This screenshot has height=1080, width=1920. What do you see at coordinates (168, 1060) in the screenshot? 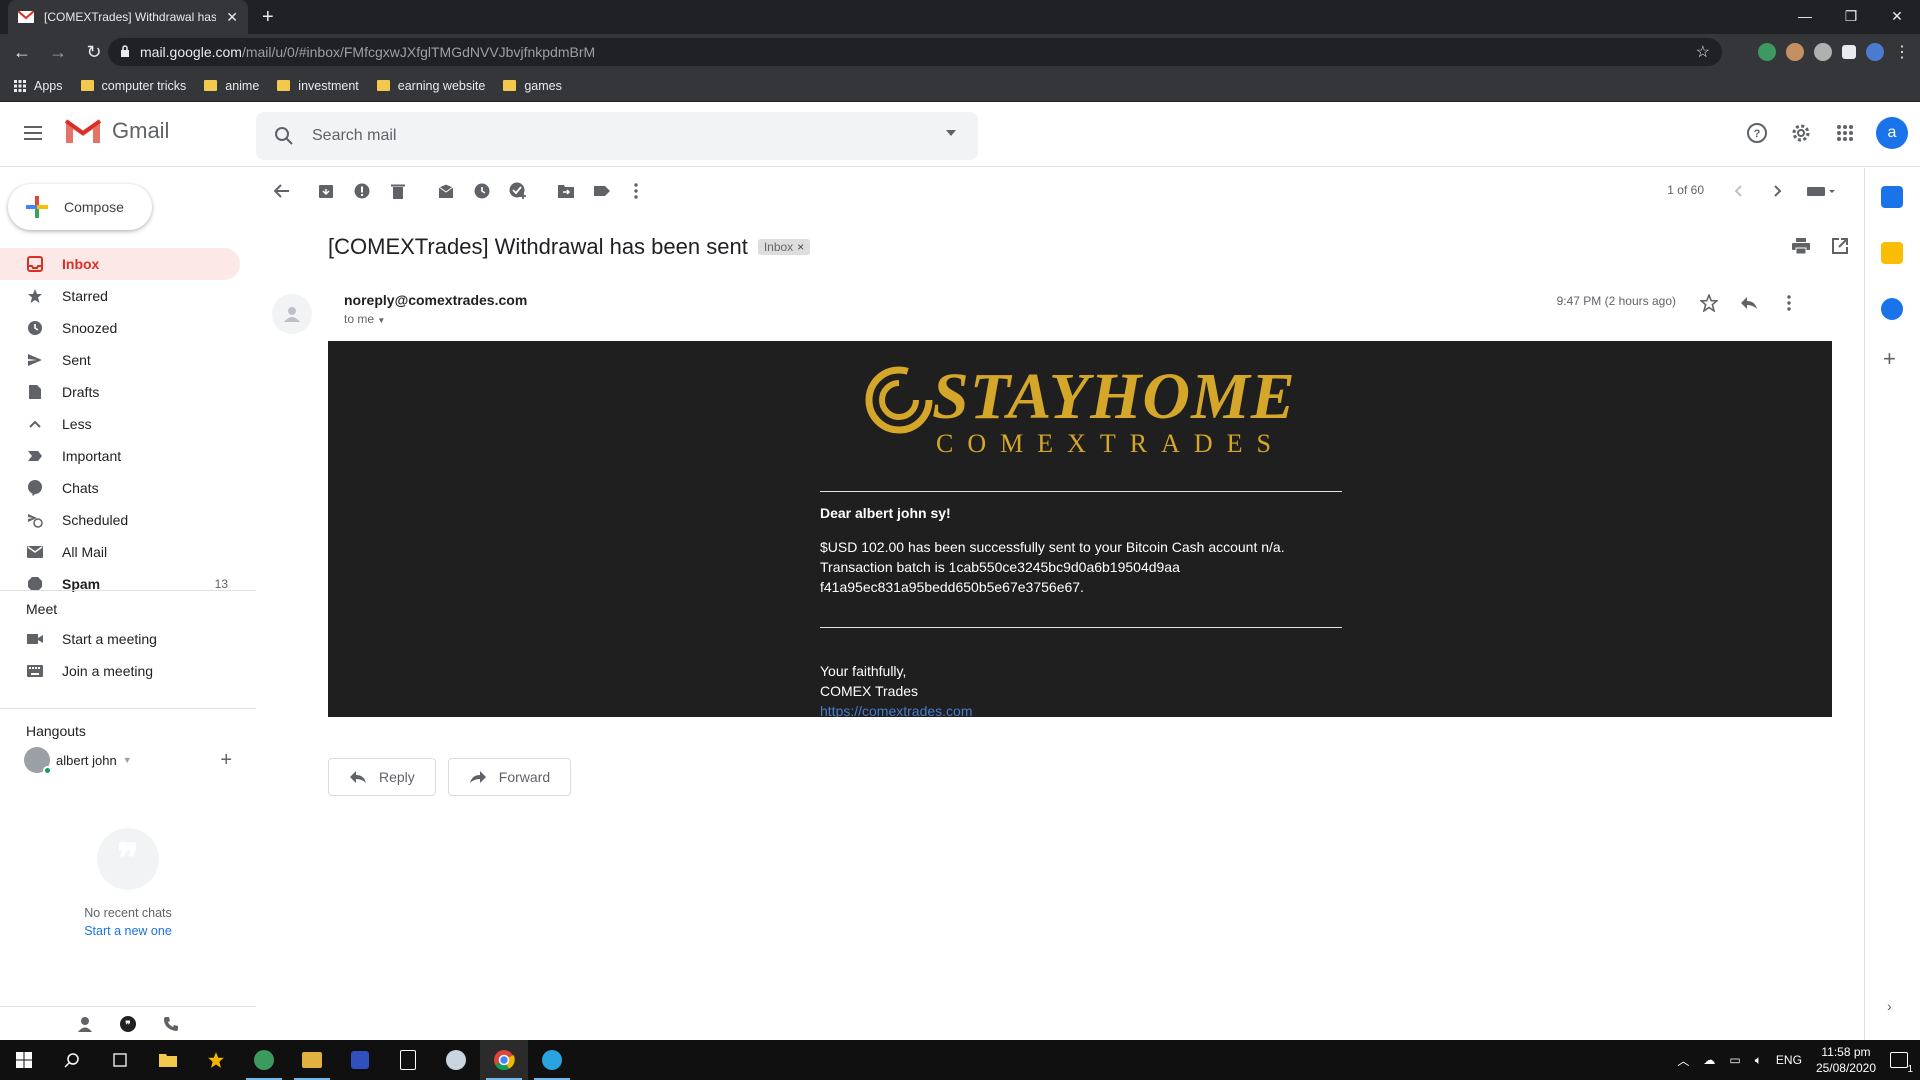
I see `file-explorer-icon` at bounding box center [168, 1060].